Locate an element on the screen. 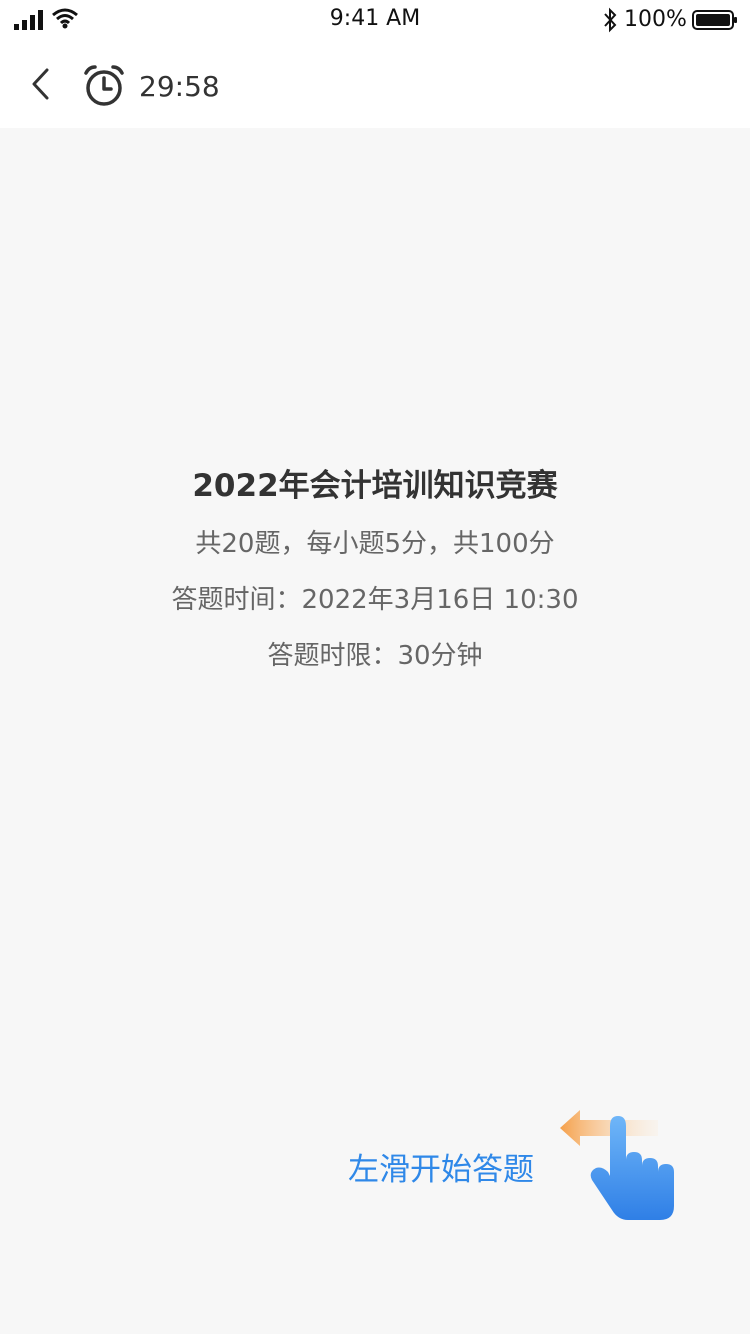 This screenshot has height=1334, width=750. chevron-left-icon is located at coordinates (40, 84).